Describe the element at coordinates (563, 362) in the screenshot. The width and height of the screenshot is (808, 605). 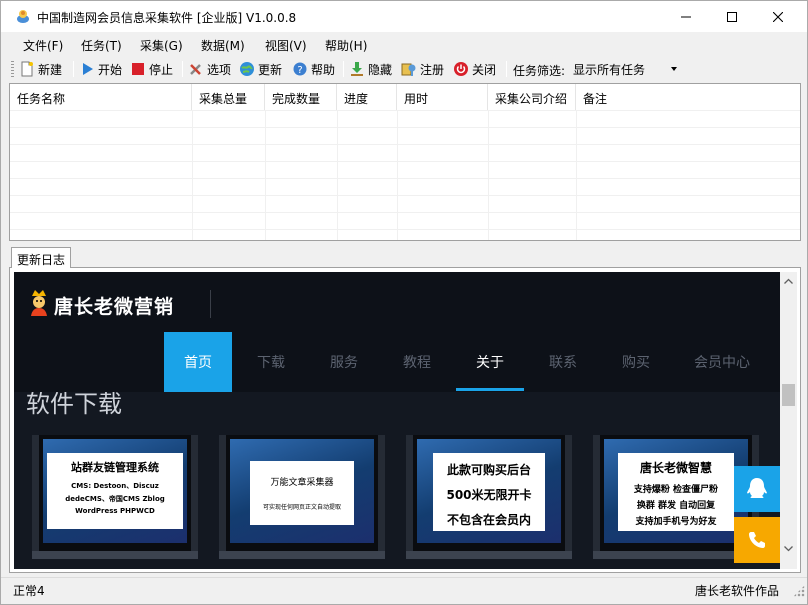
I see `nav-contact: 联系` at that location.